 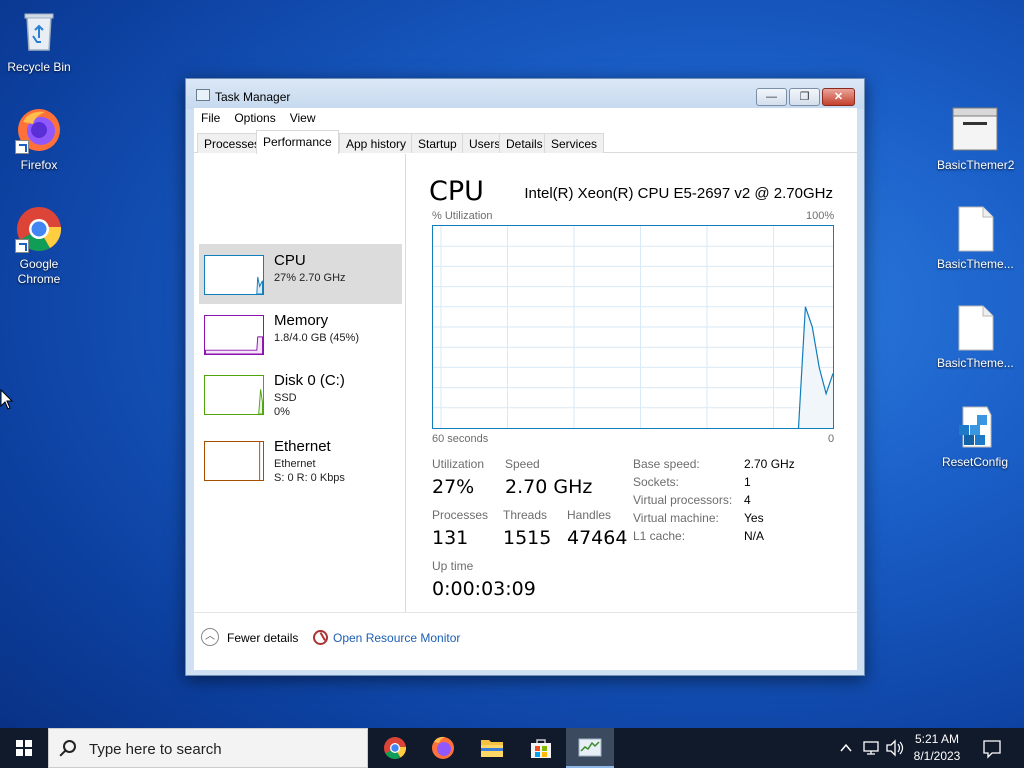 I want to click on task-manager-icon, so click(x=590, y=747).